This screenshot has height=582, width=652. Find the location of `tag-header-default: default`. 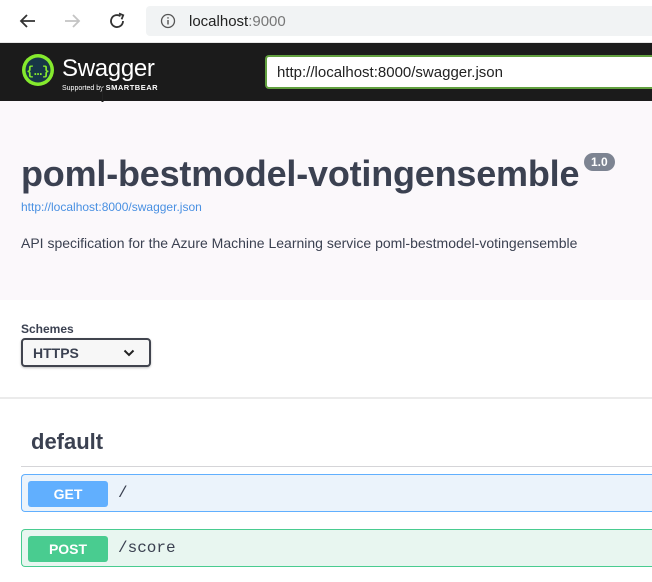

tag-header-default: default is located at coordinates (67, 442).